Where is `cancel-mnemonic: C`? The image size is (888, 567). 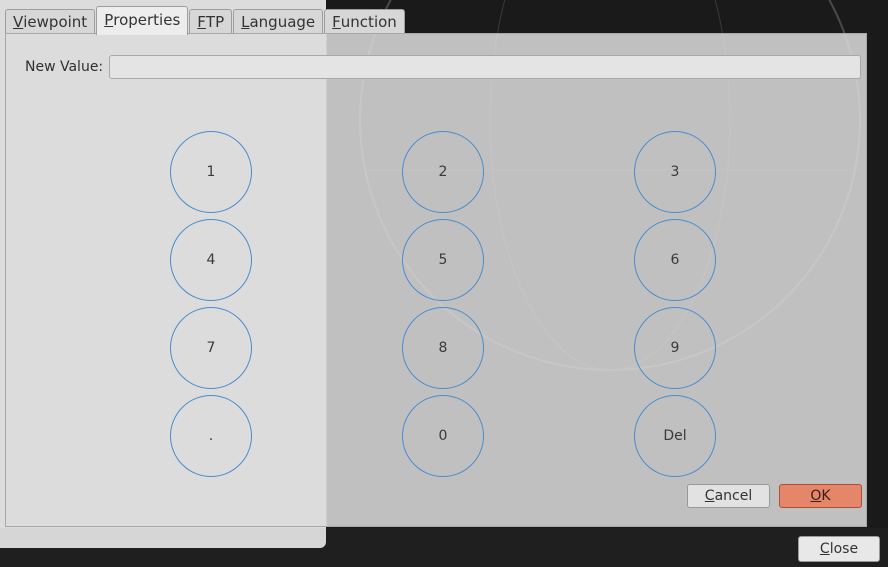 cancel-mnemonic: C is located at coordinates (709, 496).